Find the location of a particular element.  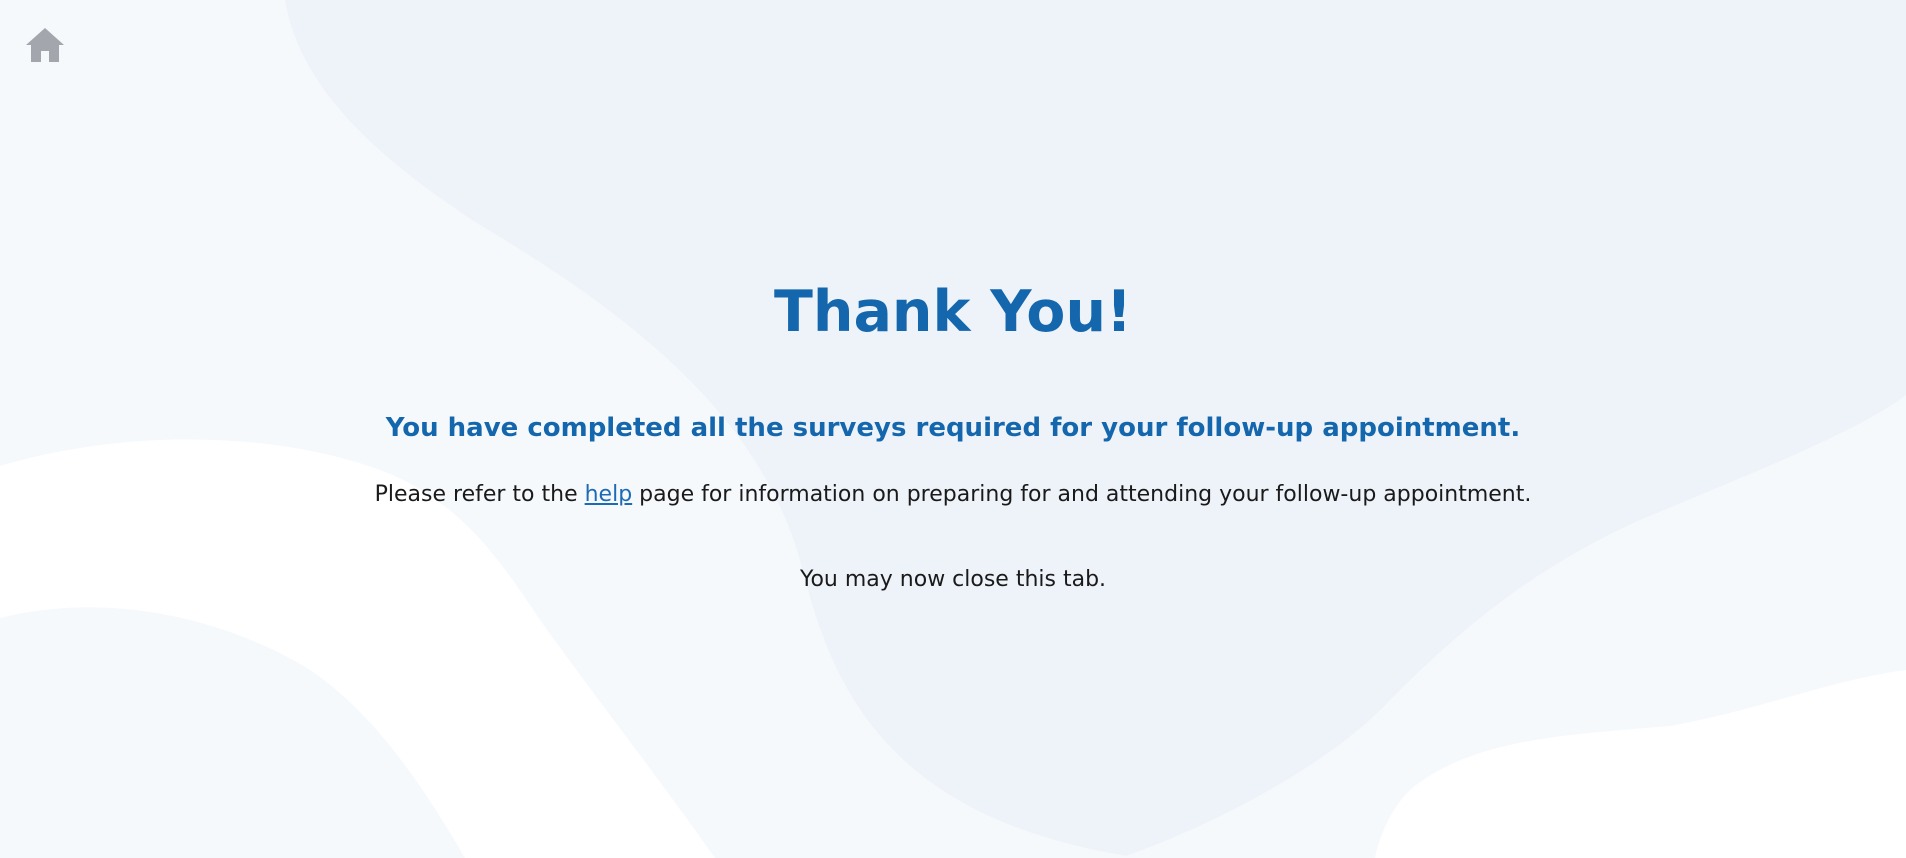

home-button is located at coordinates (45, 45).